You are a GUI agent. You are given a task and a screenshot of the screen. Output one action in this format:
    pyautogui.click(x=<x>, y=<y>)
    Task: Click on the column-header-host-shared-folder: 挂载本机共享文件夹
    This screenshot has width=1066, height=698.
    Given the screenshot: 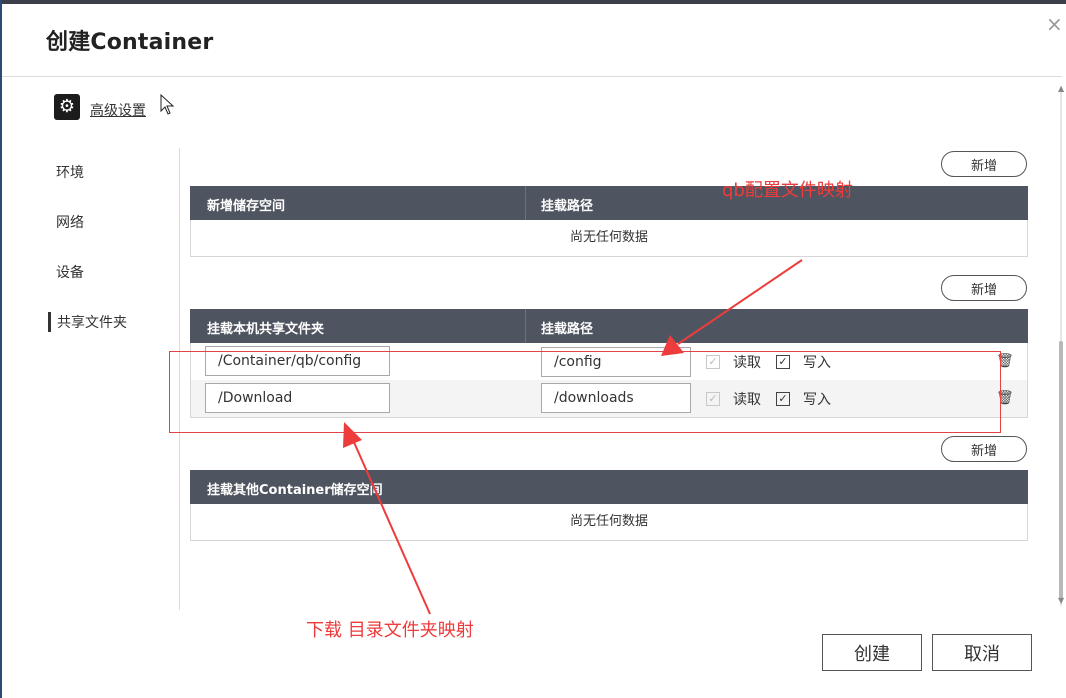 What is the action you would take?
    pyautogui.click(x=266, y=329)
    